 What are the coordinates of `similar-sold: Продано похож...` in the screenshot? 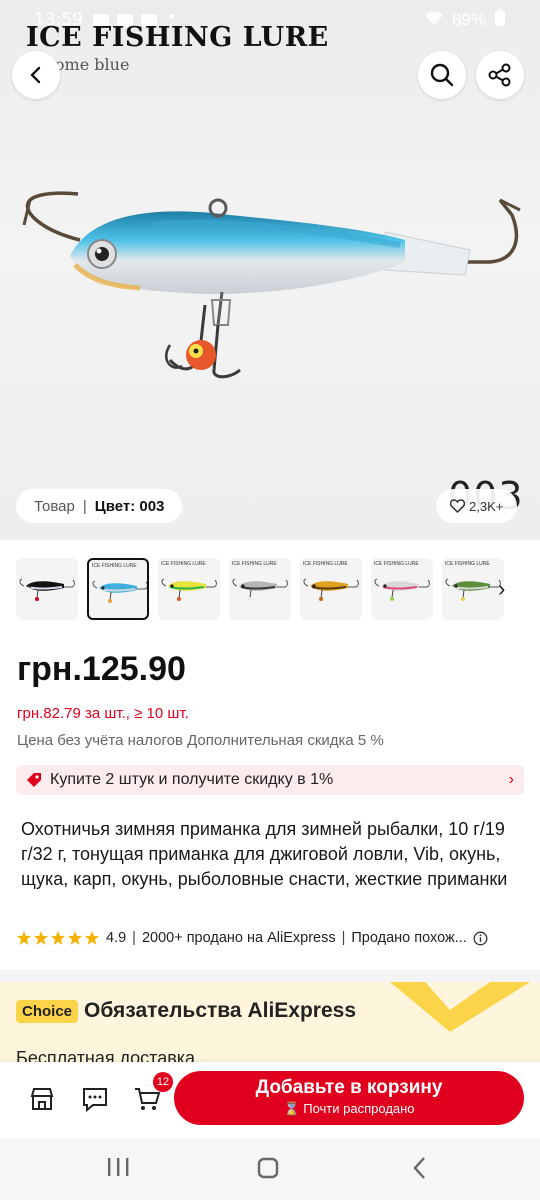 It's located at (409, 938).